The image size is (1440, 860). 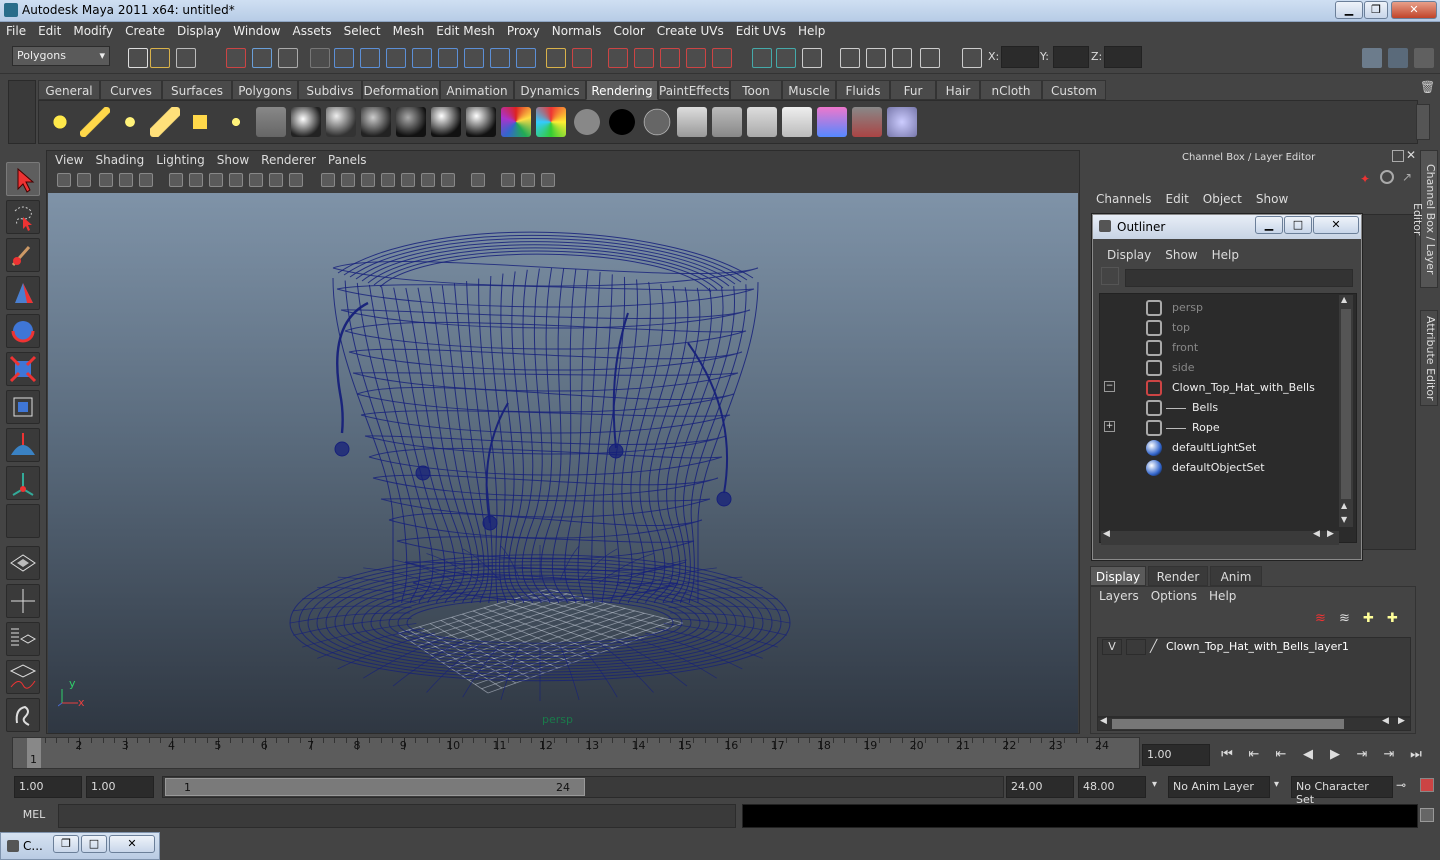 What do you see at coordinates (1401, 785) in the screenshot?
I see `key-icon: ⊸` at bounding box center [1401, 785].